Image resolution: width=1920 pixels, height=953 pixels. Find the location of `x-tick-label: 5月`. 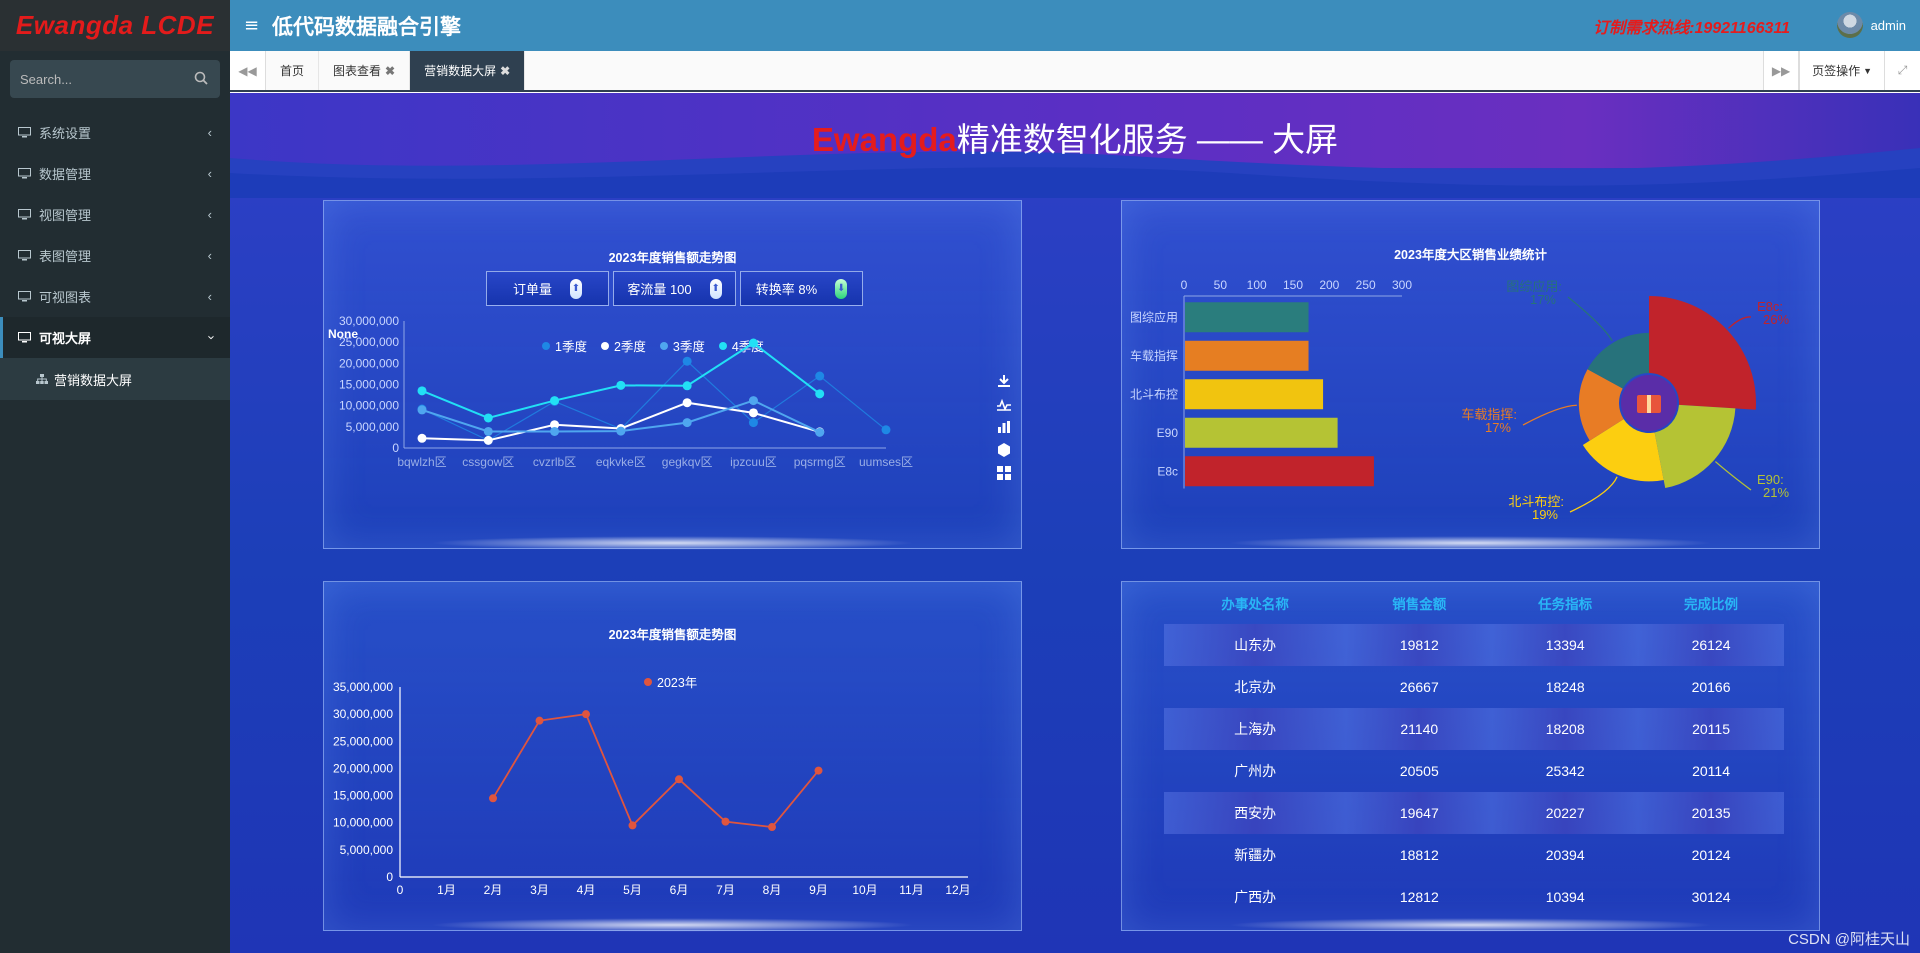

x-tick-label: 5月 is located at coordinates (632, 890).